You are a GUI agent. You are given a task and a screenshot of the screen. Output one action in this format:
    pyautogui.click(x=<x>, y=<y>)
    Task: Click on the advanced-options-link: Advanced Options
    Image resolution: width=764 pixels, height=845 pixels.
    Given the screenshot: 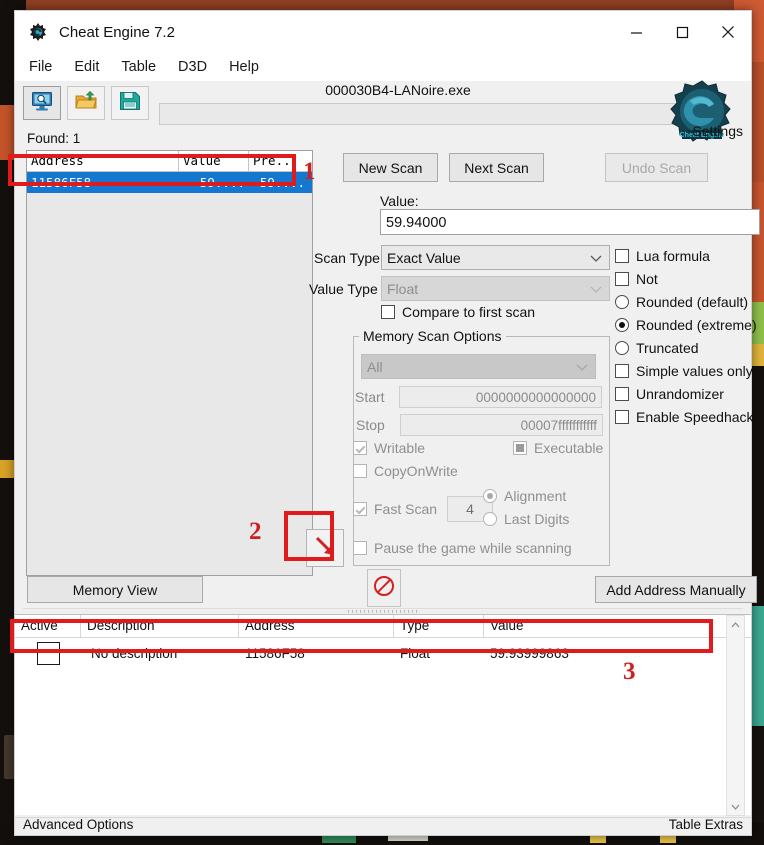 What is the action you would take?
    pyautogui.click(x=78, y=824)
    